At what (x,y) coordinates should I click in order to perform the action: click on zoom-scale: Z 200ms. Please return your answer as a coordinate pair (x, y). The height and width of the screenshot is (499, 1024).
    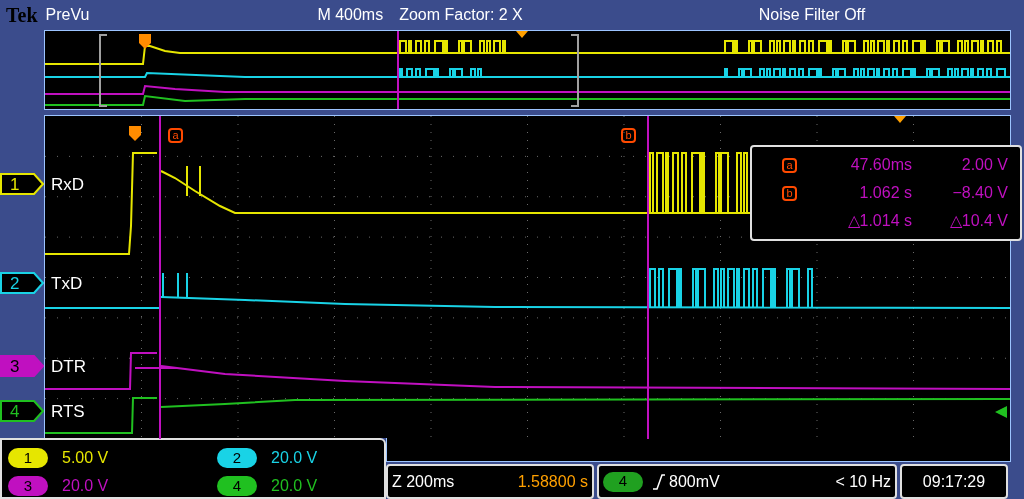
    Looking at the image, I should click on (423, 481).